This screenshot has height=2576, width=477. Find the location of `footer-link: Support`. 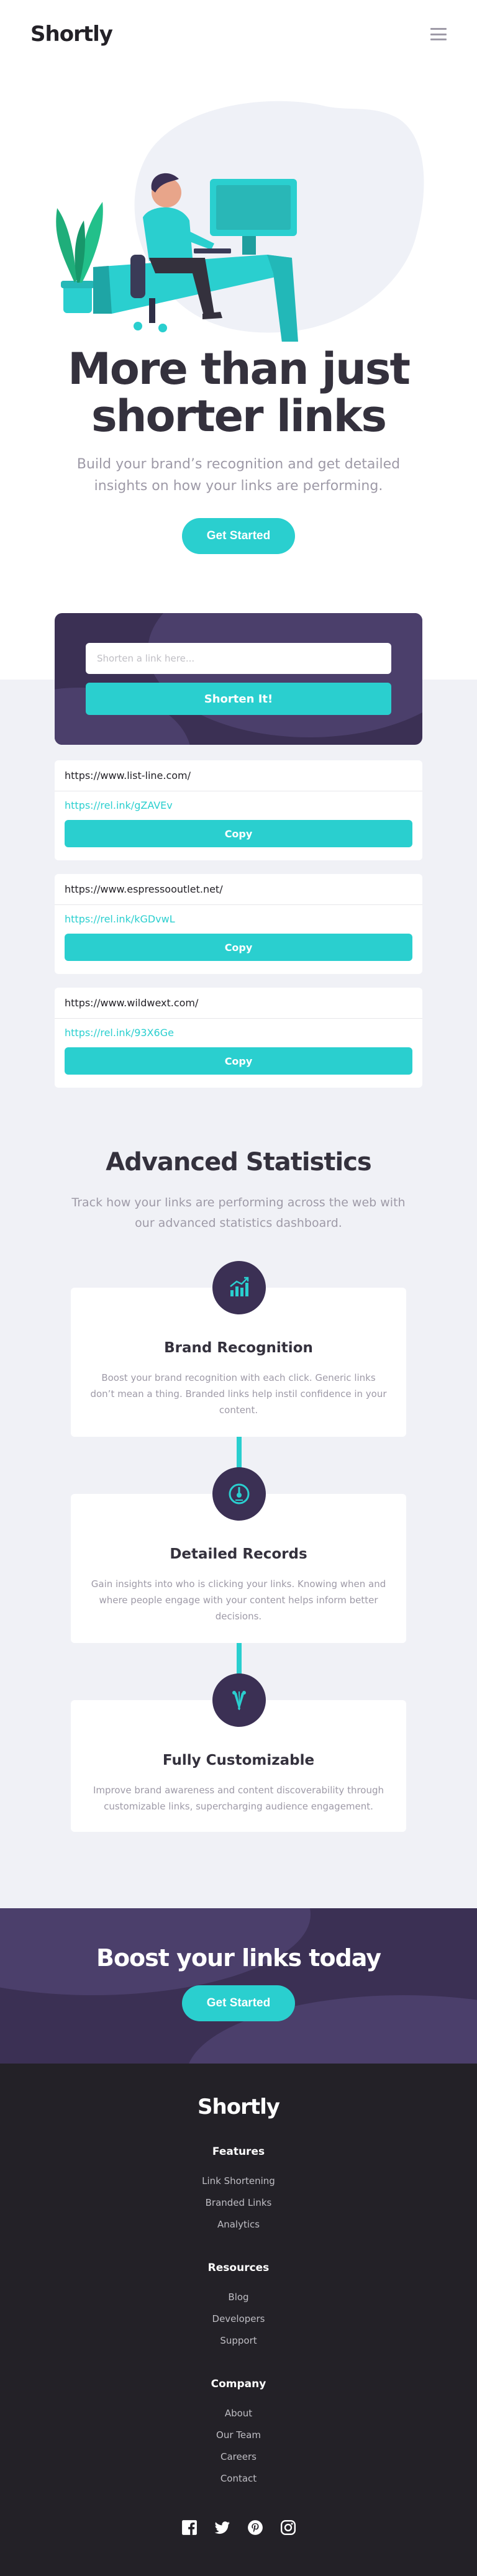

footer-link: Support is located at coordinates (238, 2341).